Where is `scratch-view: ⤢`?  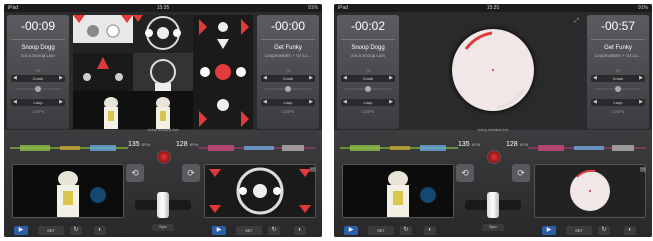 scratch-view: ⤢ is located at coordinates (493, 72).